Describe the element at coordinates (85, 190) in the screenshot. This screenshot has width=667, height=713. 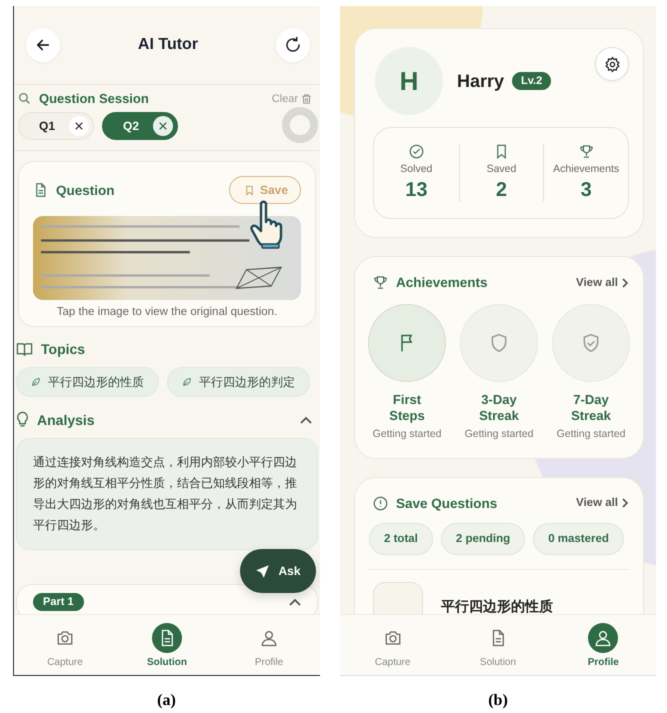
I see `card-title: Question` at that location.